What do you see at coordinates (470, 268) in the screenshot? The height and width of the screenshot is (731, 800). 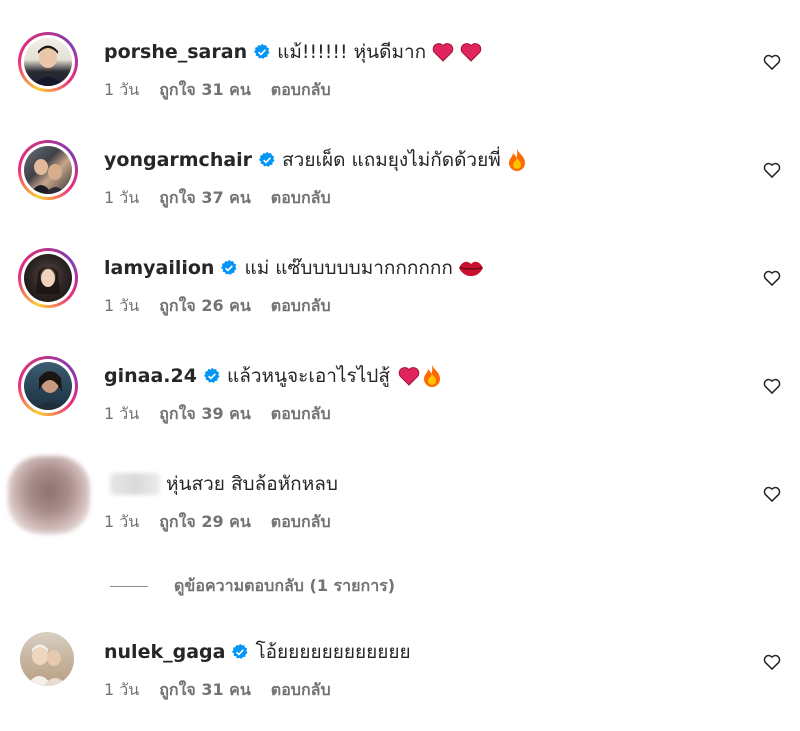 I see `lips-icon` at bounding box center [470, 268].